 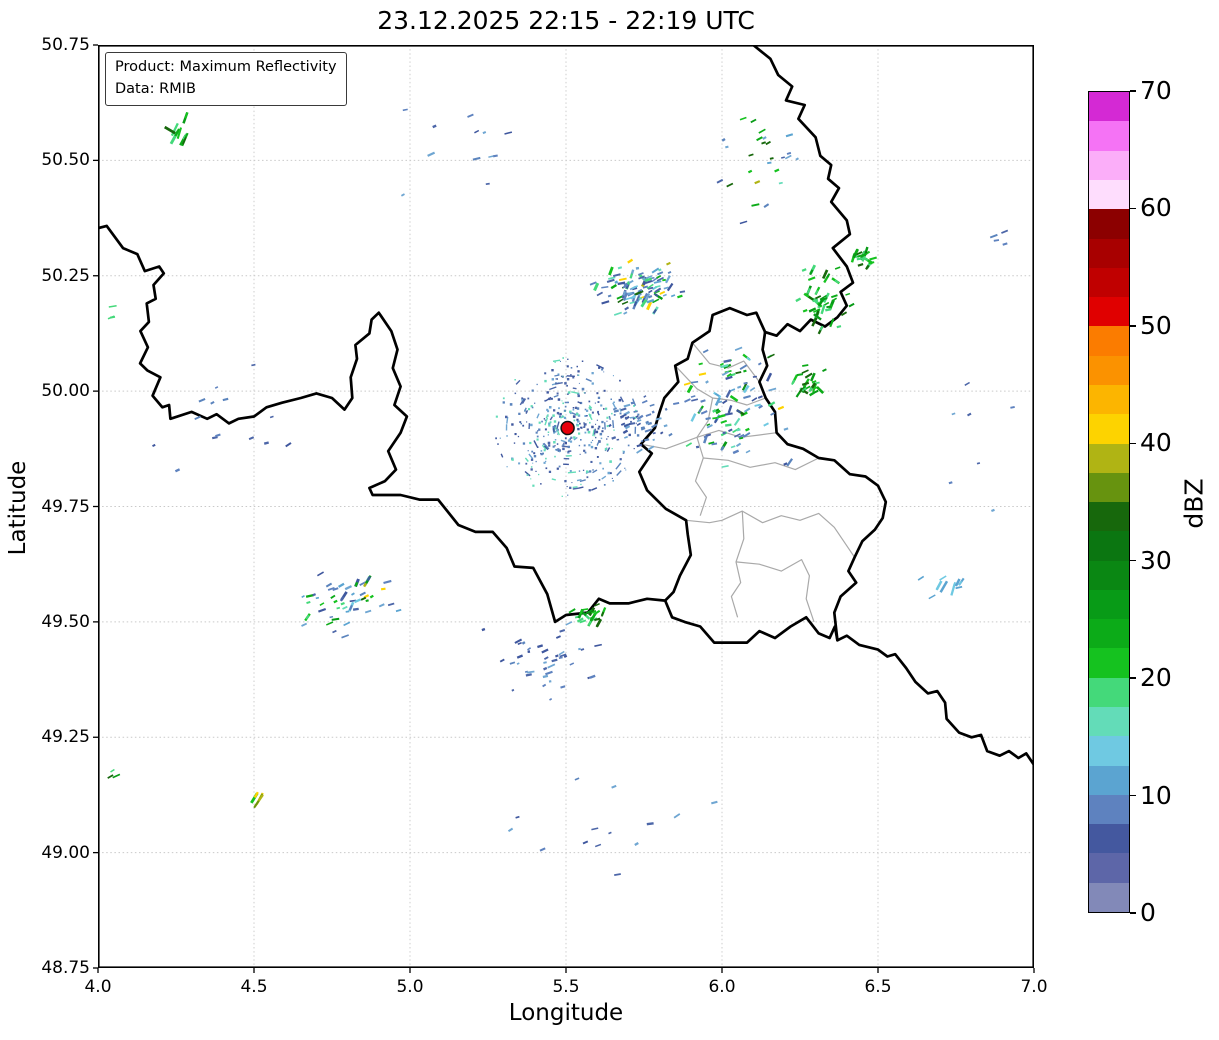 What do you see at coordinates (775, 591) in the screenshot?
I see `regional-border` at bounding box center [775, 591].